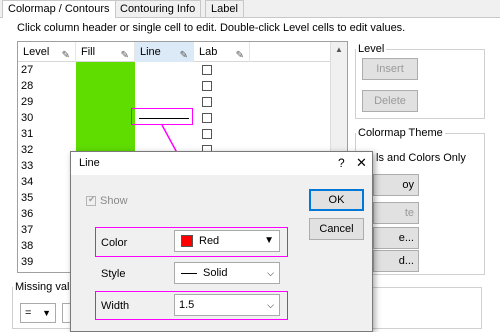  Describe the element at coordinates (27, 86) in the screenshot. I see `level-cell: 28` at that location.